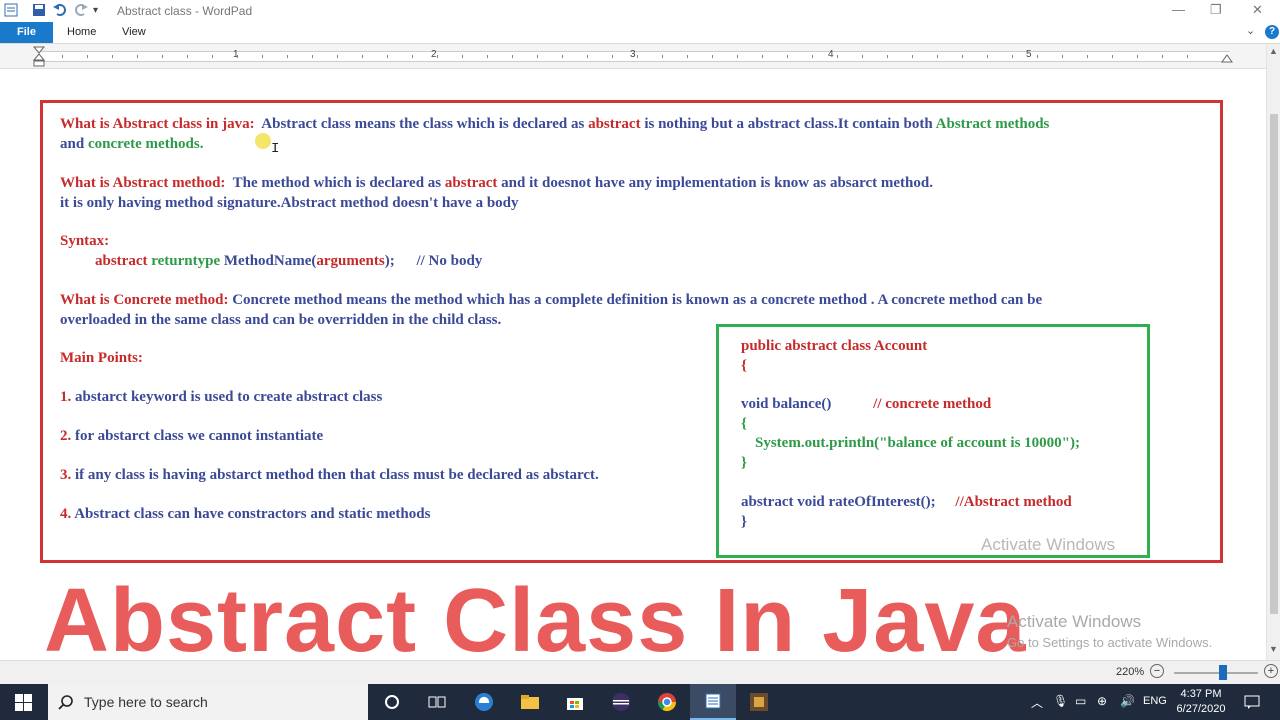  Describe the element at coordinates (786, 404) in the screenshot. I see `code-balance-method: void balance()` at that location.